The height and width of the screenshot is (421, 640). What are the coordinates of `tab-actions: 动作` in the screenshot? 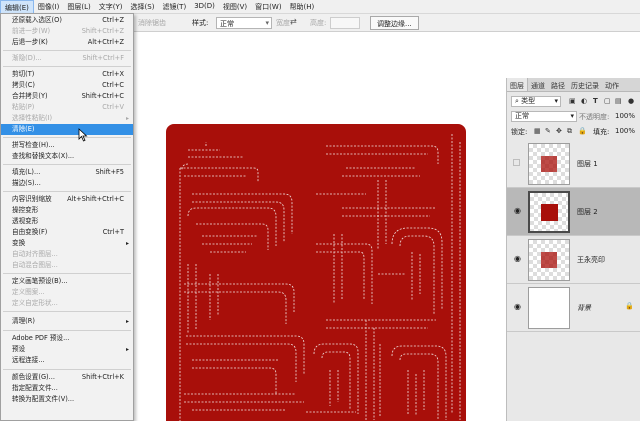 It's located at (612, 84).